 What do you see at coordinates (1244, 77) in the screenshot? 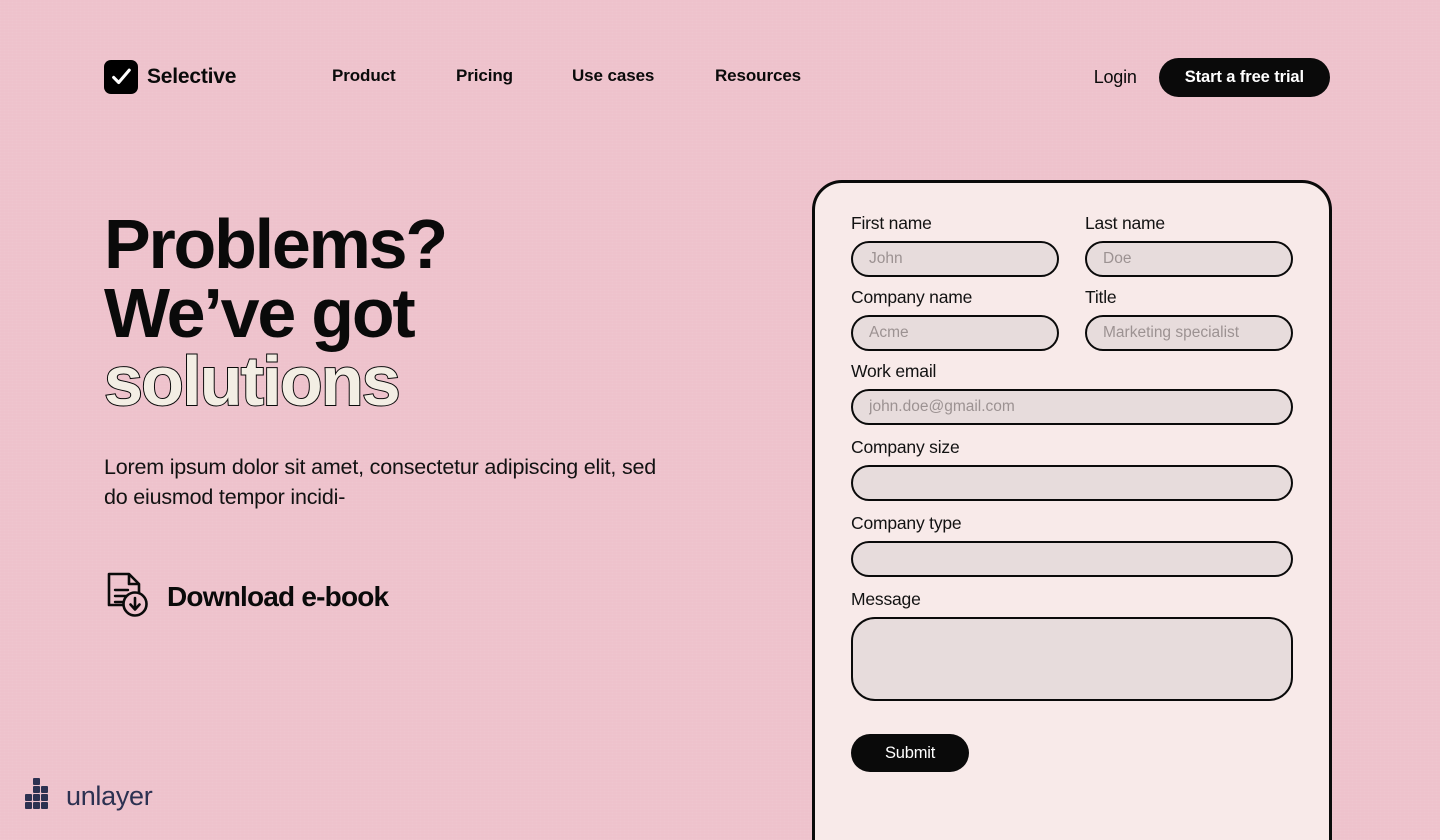
I see `start-free-trial-button: Start a free trial` at bounding box center [1244, 77].